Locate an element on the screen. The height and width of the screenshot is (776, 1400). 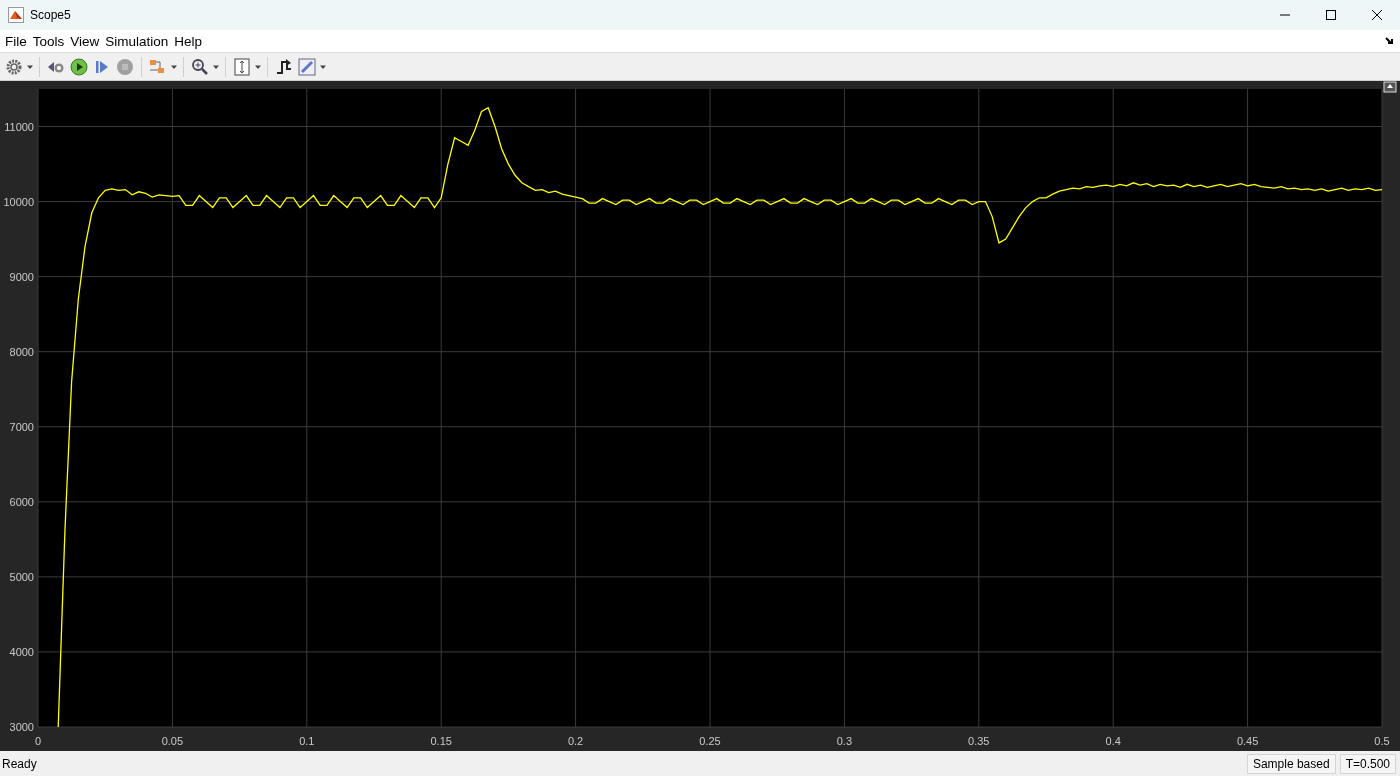
pen-style-icon is located at coordinates (307, 66).